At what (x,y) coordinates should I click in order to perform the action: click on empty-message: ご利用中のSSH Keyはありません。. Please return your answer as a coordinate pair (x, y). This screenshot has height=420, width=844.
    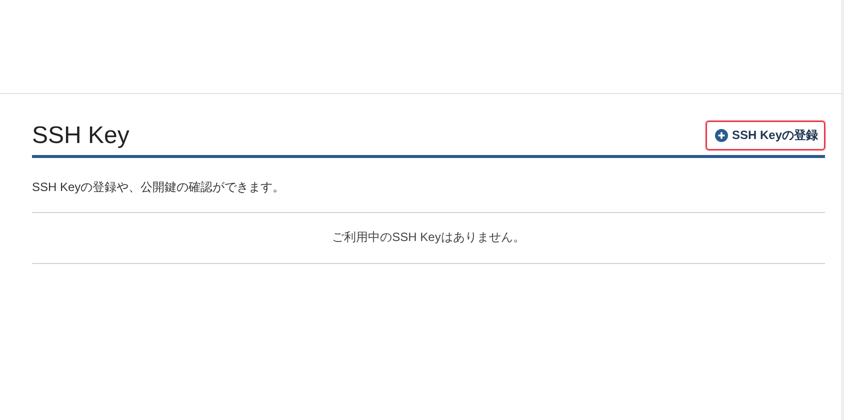
    Looking at the image, I should click on (428, 238).